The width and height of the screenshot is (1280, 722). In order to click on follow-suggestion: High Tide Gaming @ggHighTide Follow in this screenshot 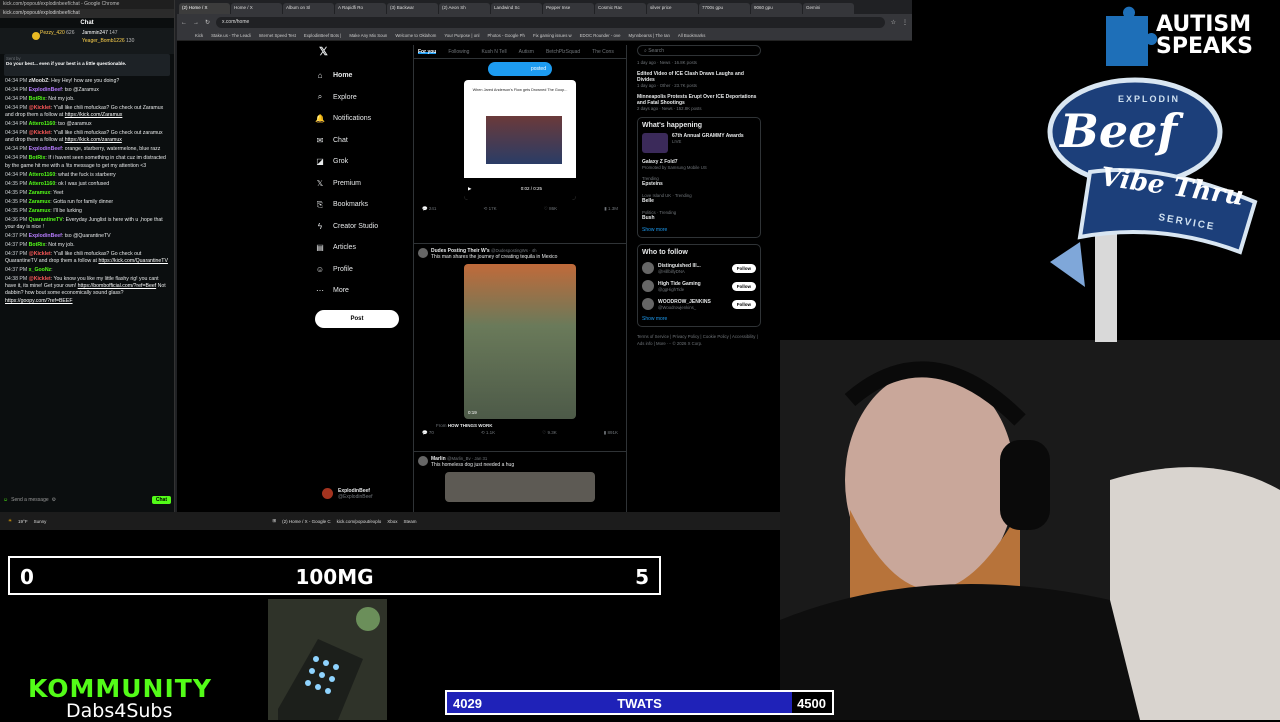, I will do `click(699, 286)`.